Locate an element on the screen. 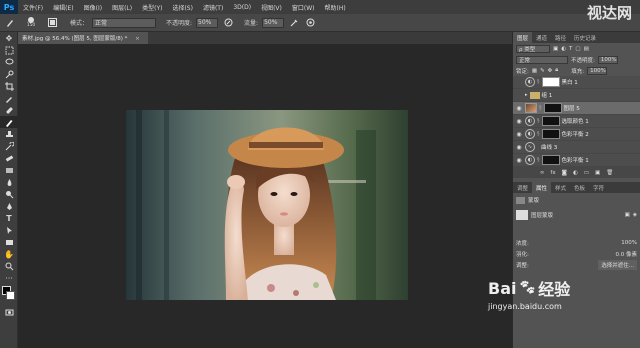  healing-brush-tool-icon is located at coordinates (9, 110).